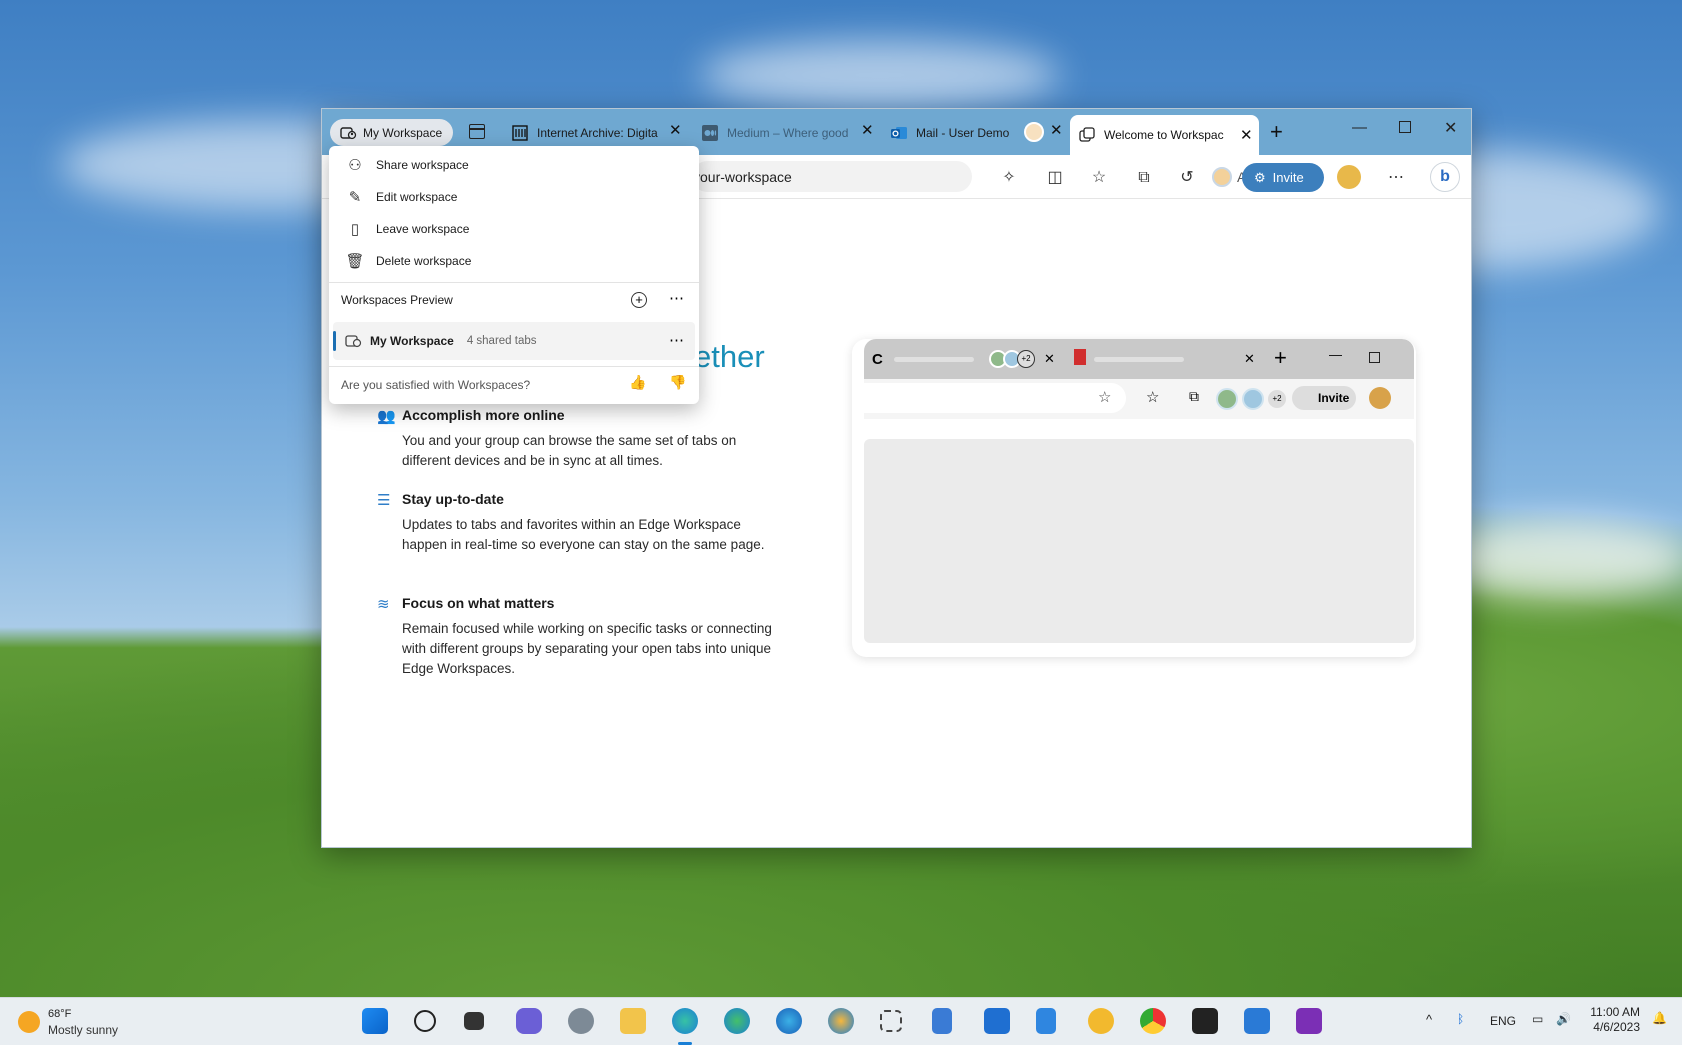  Describe the element at coordinates (880, 75) in the screenshot. I see `cloud` at that location.